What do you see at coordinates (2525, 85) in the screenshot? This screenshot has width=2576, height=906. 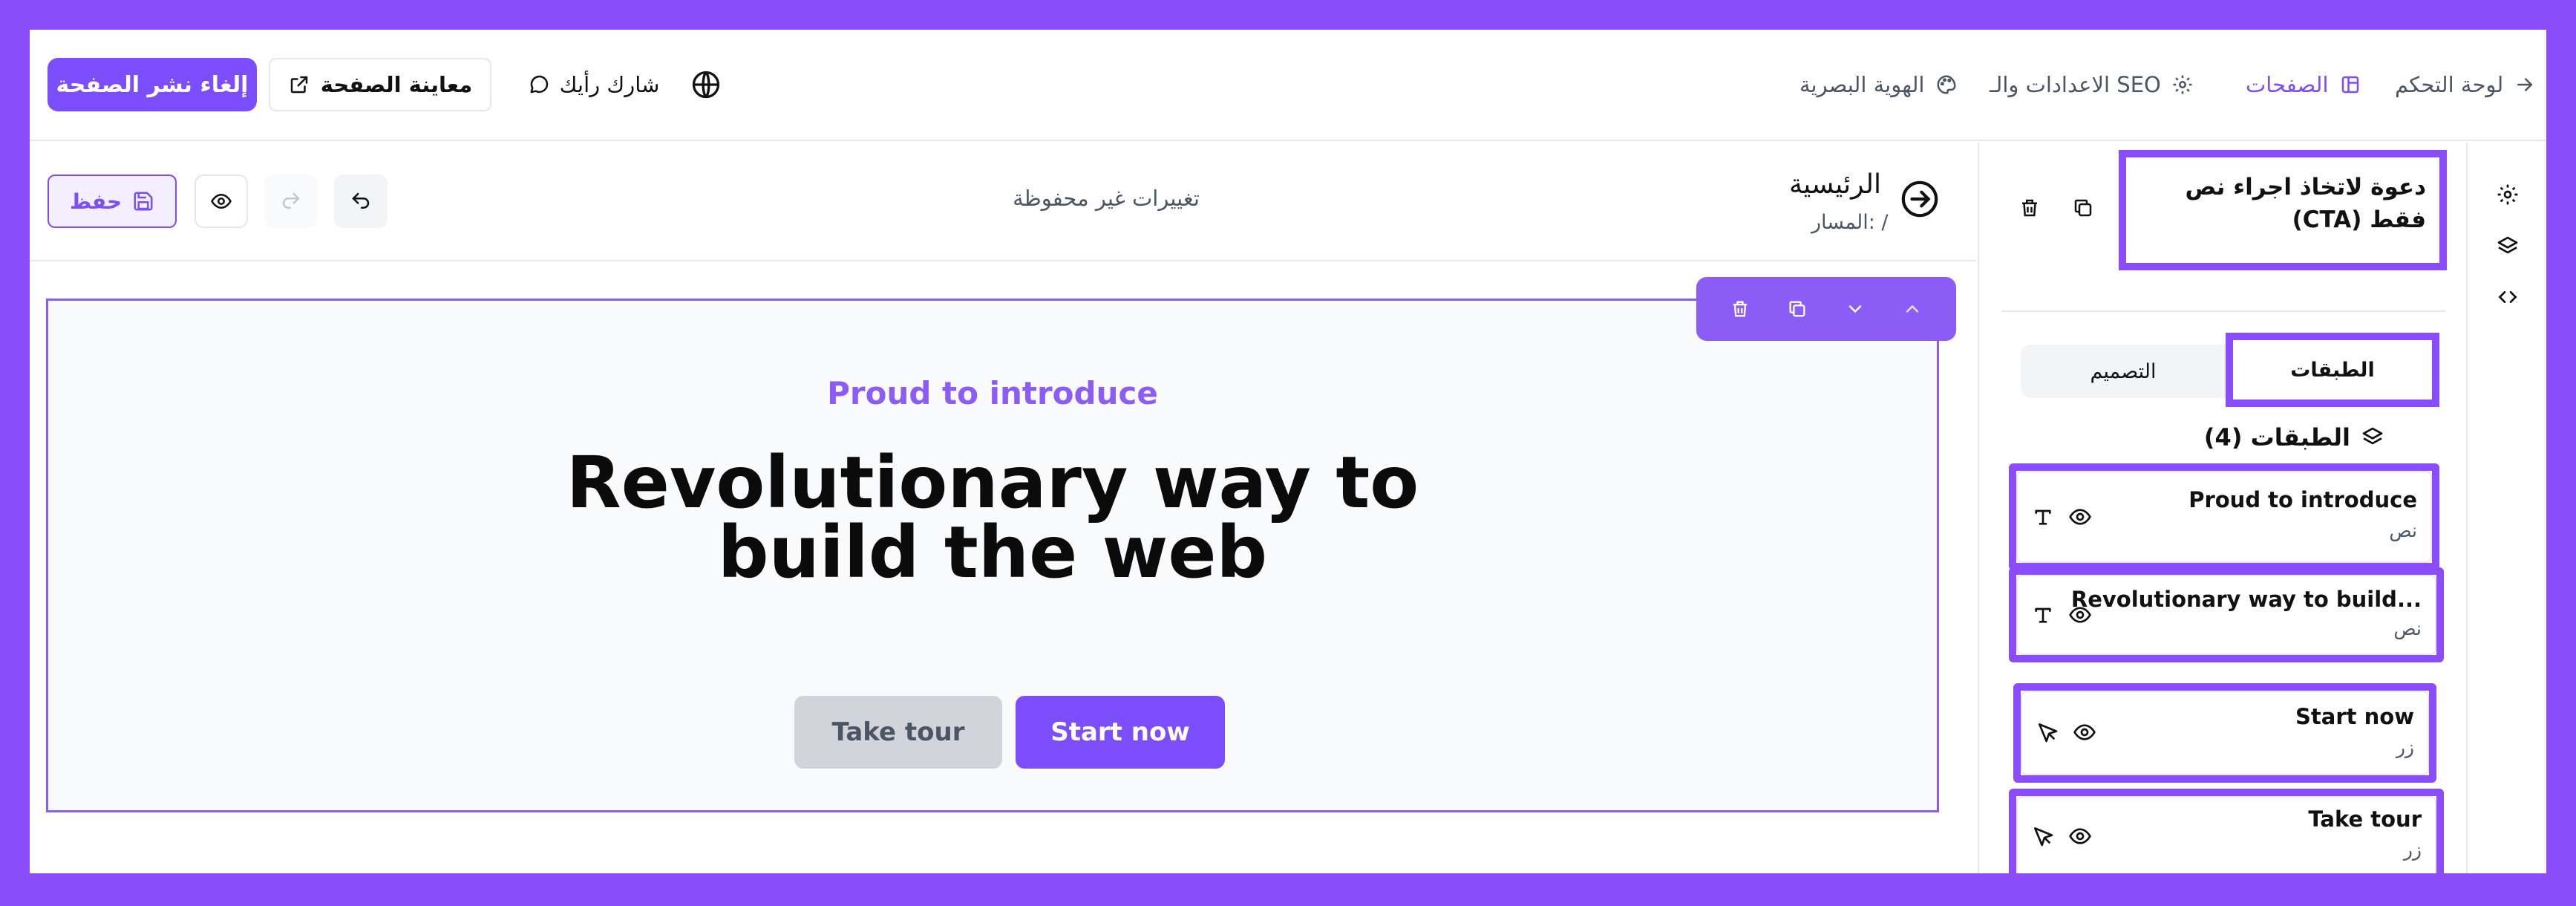 I see `arrow-right-icon` at bounding box center [2525, 85].